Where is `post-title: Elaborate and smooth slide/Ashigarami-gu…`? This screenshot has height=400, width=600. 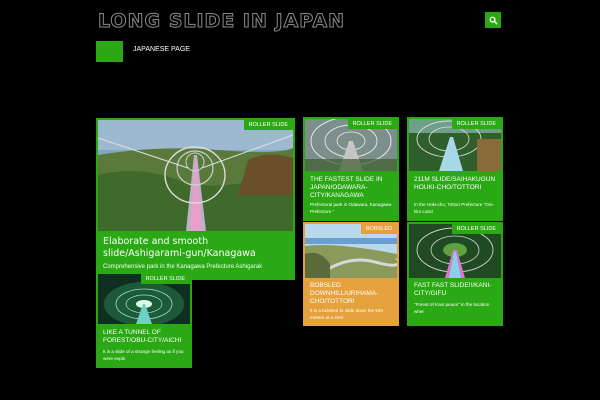
post-title: Elaborate and smooth slide/Ashigarami-gu… is located at coordinates (196, 248).